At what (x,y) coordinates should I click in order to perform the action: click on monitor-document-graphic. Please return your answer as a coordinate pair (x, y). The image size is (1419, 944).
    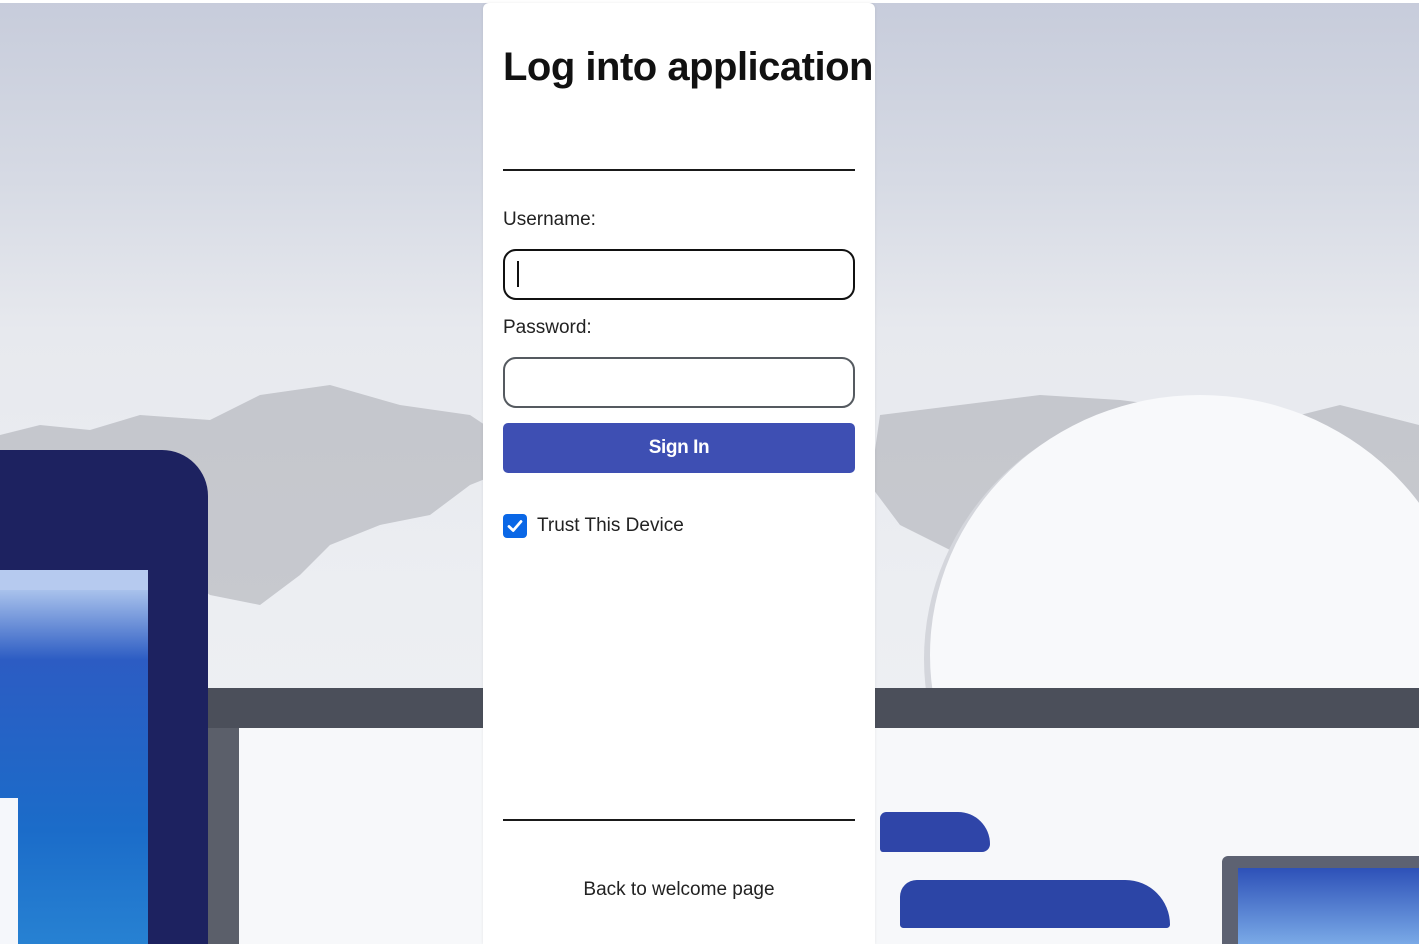
    Looking at the image, I should click on (9, 871).